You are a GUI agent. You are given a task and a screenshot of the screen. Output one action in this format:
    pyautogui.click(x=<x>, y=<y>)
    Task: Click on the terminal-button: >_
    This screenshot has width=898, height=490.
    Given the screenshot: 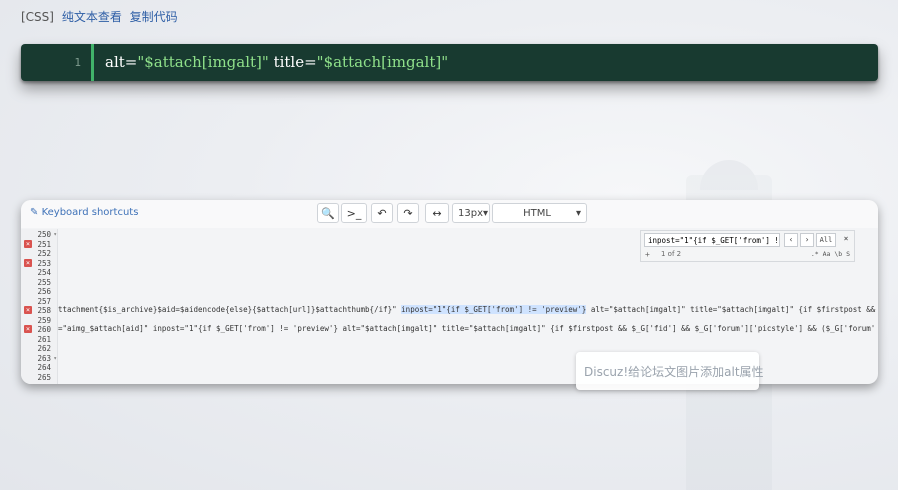 What is the action you would take?
    pyautogui.click(x=354, y=213)
    